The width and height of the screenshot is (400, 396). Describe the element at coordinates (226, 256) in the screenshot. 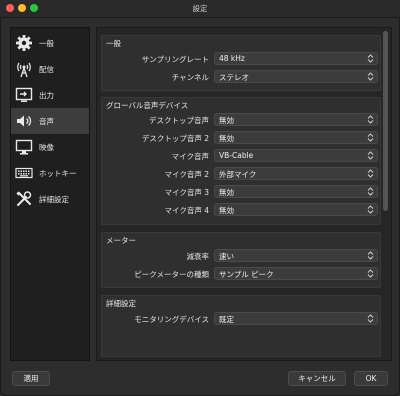

I see `select-value: 速い` at that location.